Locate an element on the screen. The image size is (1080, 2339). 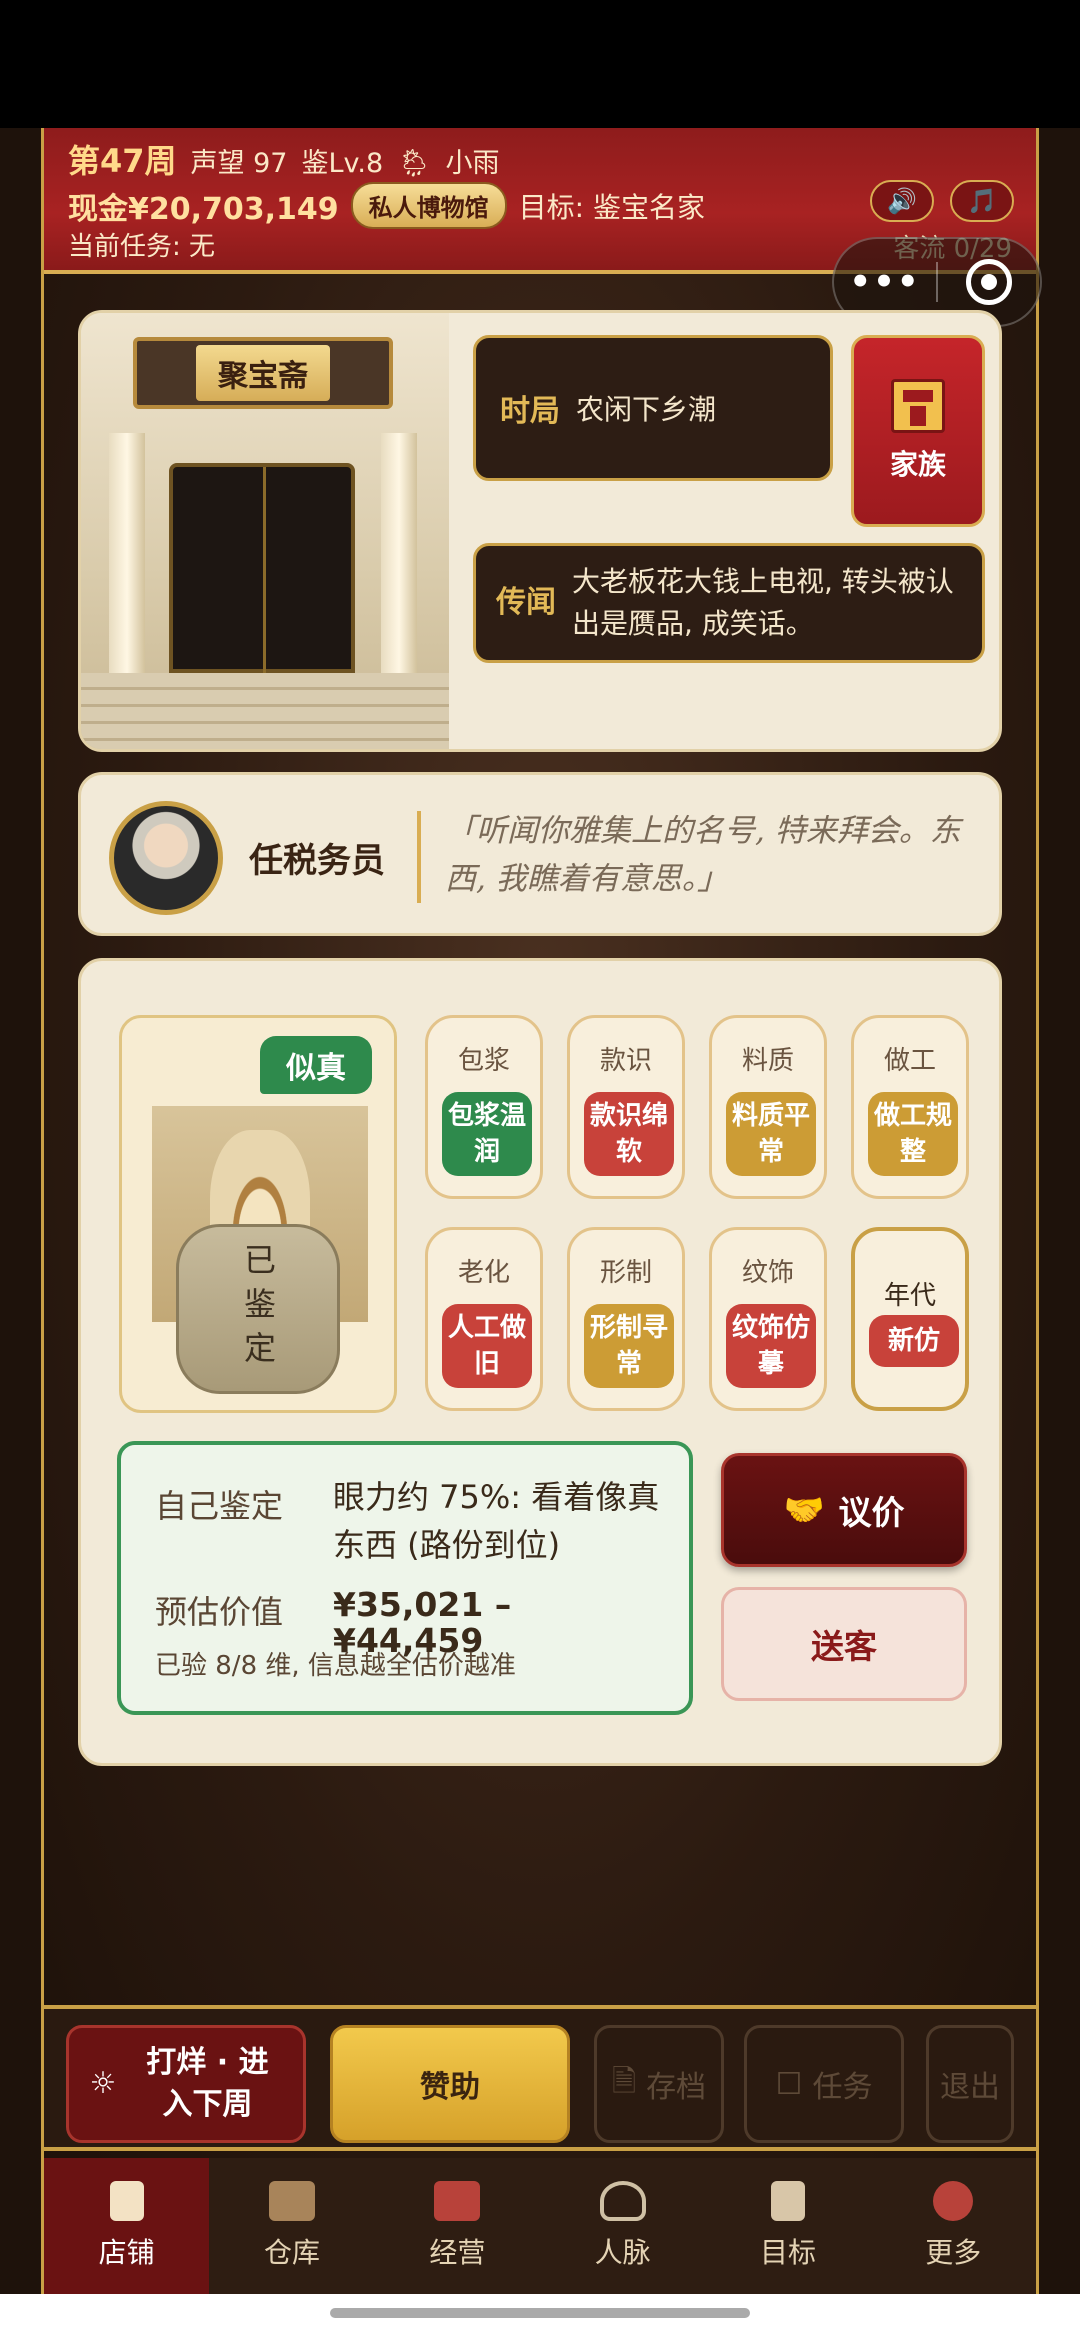
shop-sign: 聚宝斋 is located at coordinates (263, 373).